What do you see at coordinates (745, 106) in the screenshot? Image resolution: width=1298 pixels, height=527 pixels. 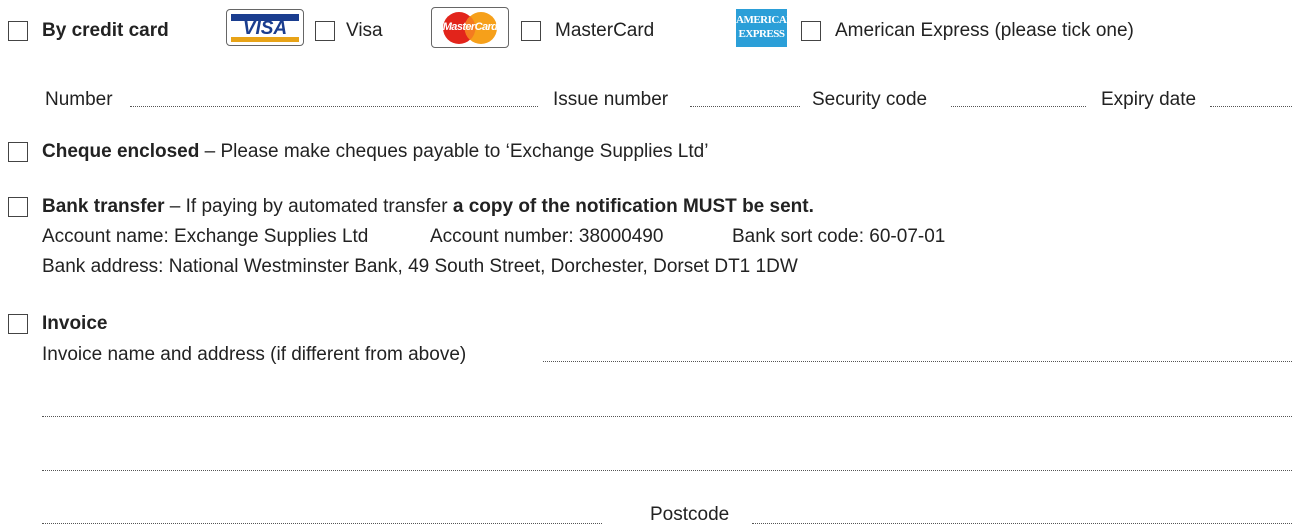 I see `issue-number-field` at bounding box center [745, 106].